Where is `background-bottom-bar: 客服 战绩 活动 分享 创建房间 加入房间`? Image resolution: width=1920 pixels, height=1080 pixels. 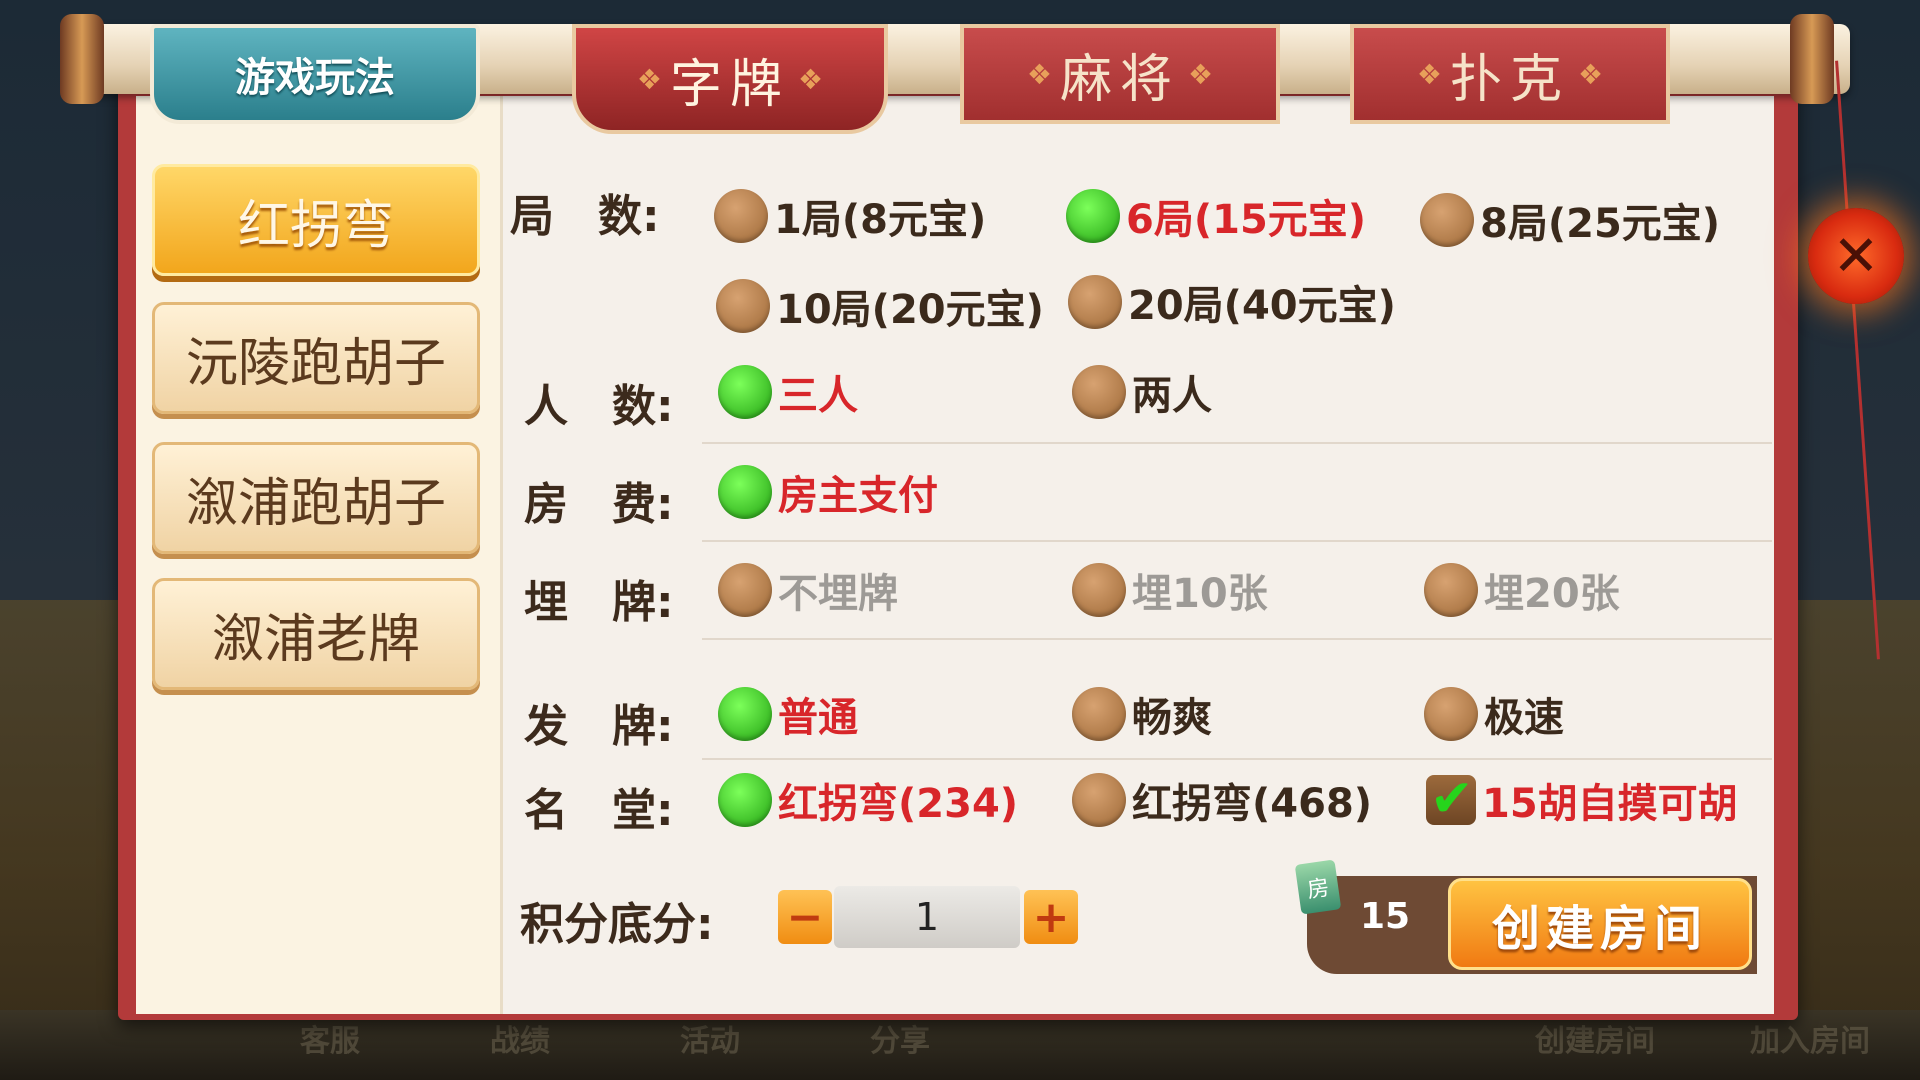
background-bottom-bar: 客服 战绩 活动 分享 创建房间 加入房间 is located at coordinates (960, 1045).